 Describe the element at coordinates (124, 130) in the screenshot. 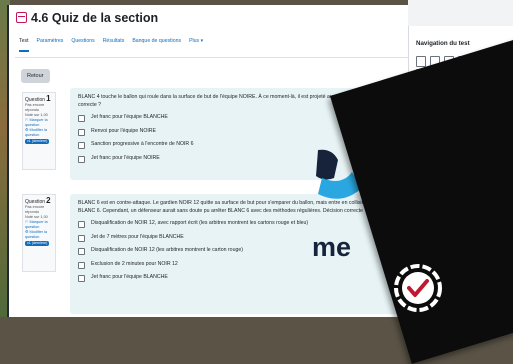

I see `option-label: Renvoi pour l'équipe NOIRE` at that location.